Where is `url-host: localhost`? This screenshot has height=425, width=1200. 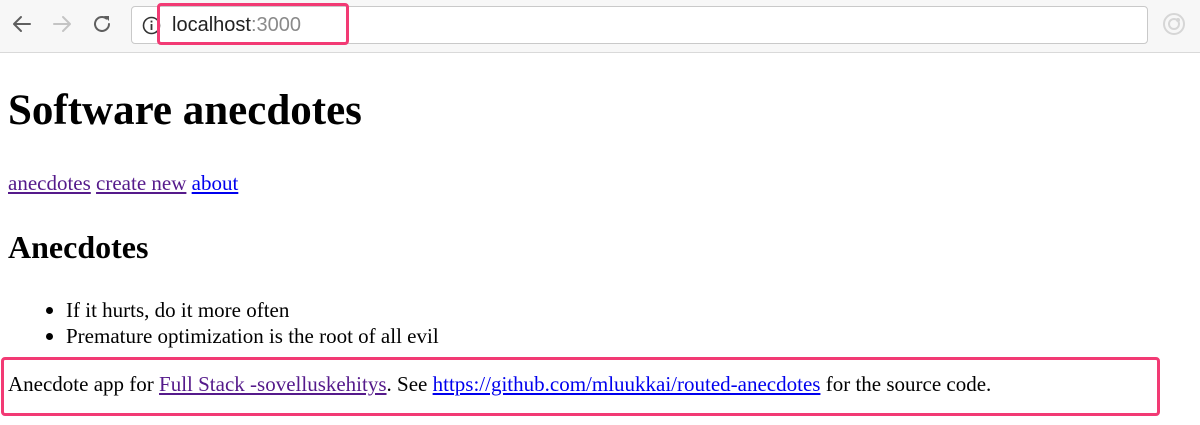
url-host: localhost is located at coordinates (211, 25).